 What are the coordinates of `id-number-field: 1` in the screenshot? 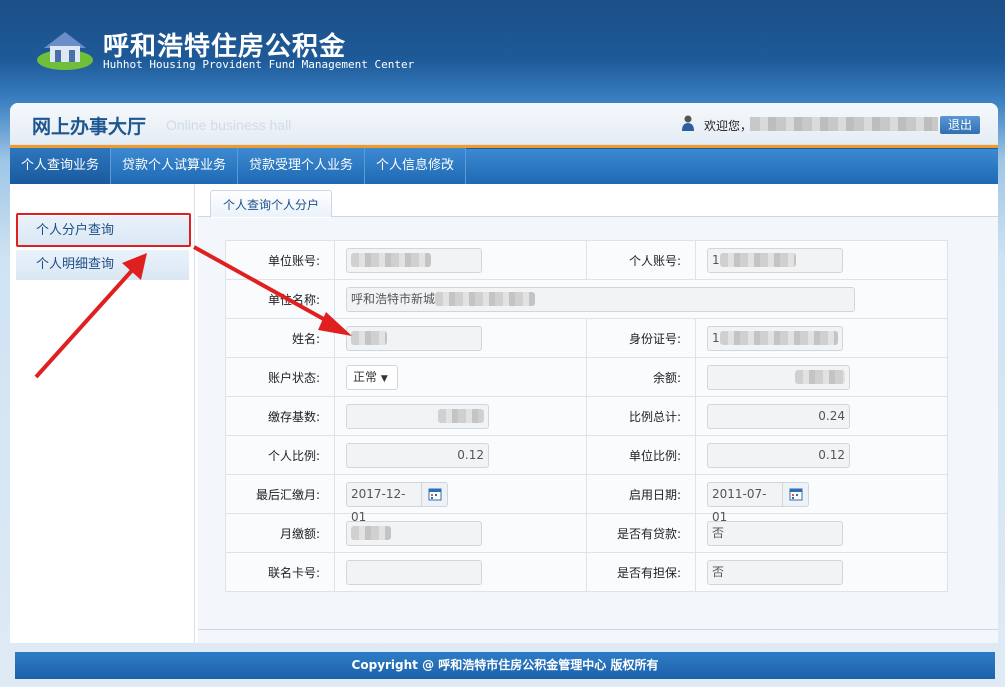 It's located at (775, 338).